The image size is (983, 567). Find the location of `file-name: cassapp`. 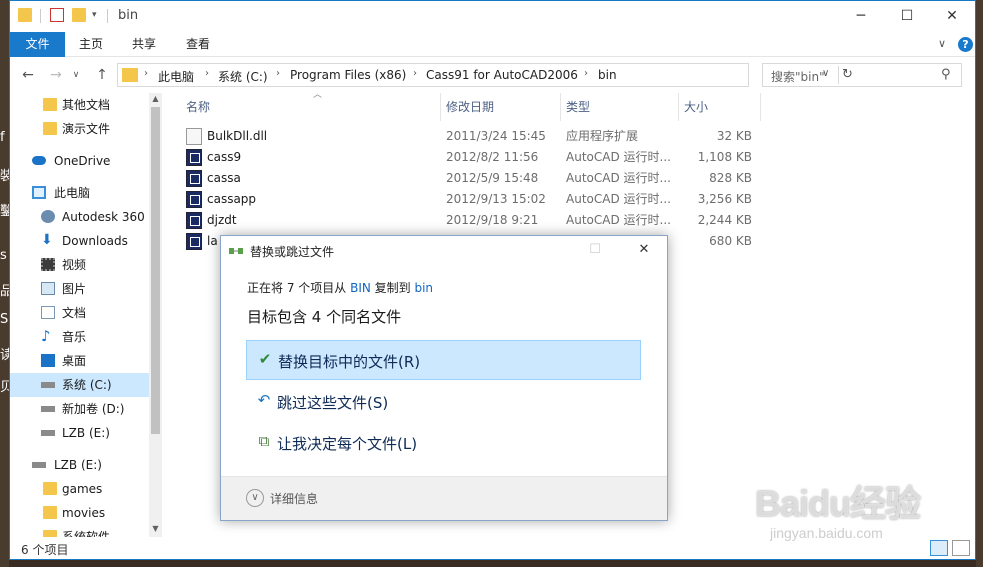

file-name: cassapp is located at coordinates (232, 199).